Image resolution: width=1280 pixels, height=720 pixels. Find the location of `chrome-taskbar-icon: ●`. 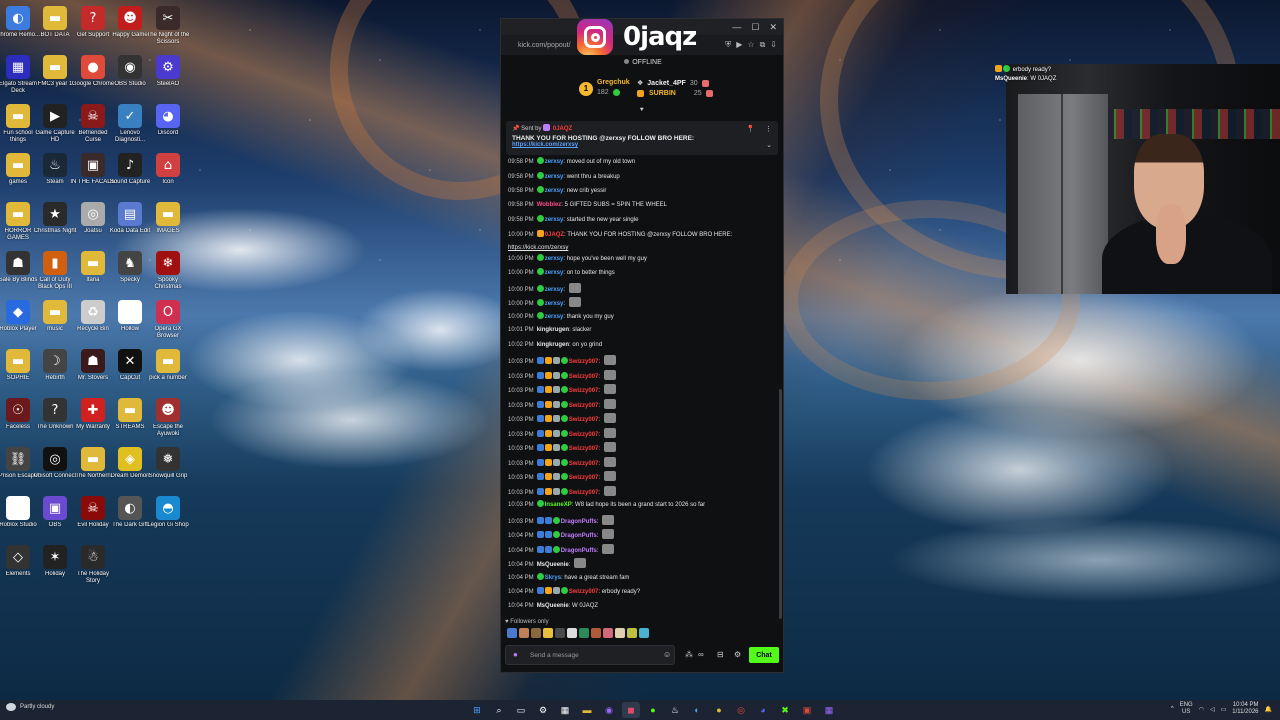

chrome-taskbar-icon: ● is located at coordinates (719, 710).